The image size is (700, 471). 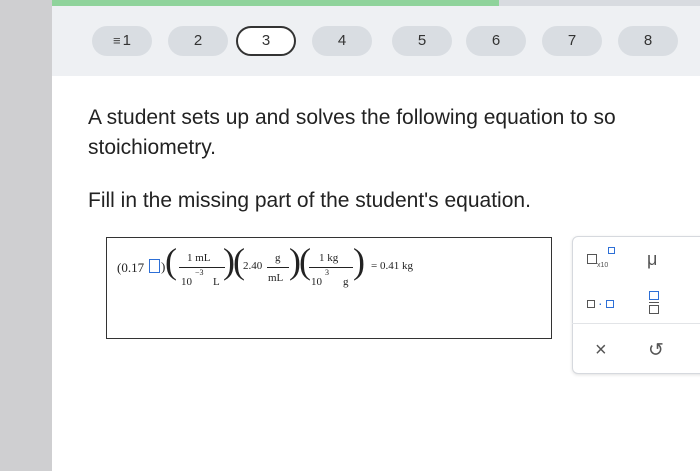 What do you see at coordinates (253, 266) in the screenshot?
I see `density-value: 2.40` at bounding box center [253, 266].